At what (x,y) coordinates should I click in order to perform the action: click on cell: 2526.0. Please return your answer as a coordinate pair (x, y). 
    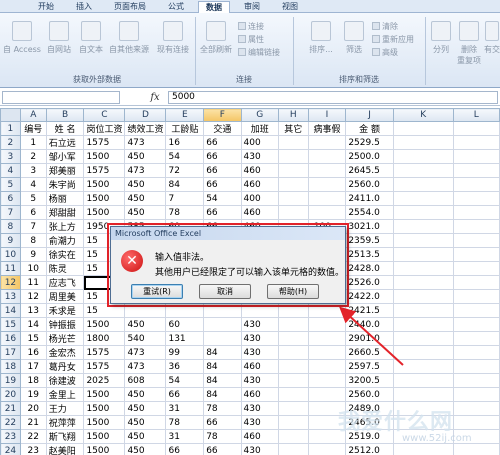
    Looking at the image, I should click on (369, 282).